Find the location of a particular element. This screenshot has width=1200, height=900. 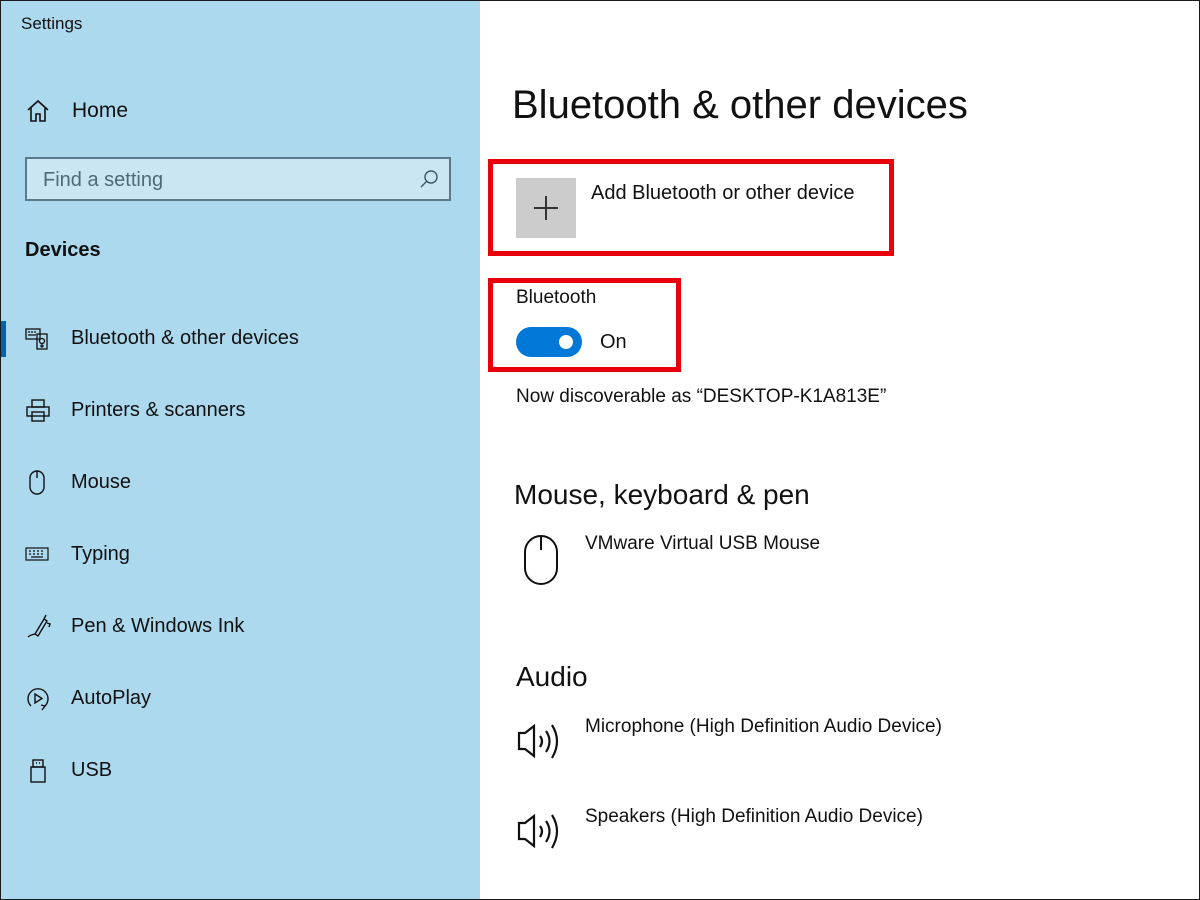

search-input is located at coordinates (226, 180).